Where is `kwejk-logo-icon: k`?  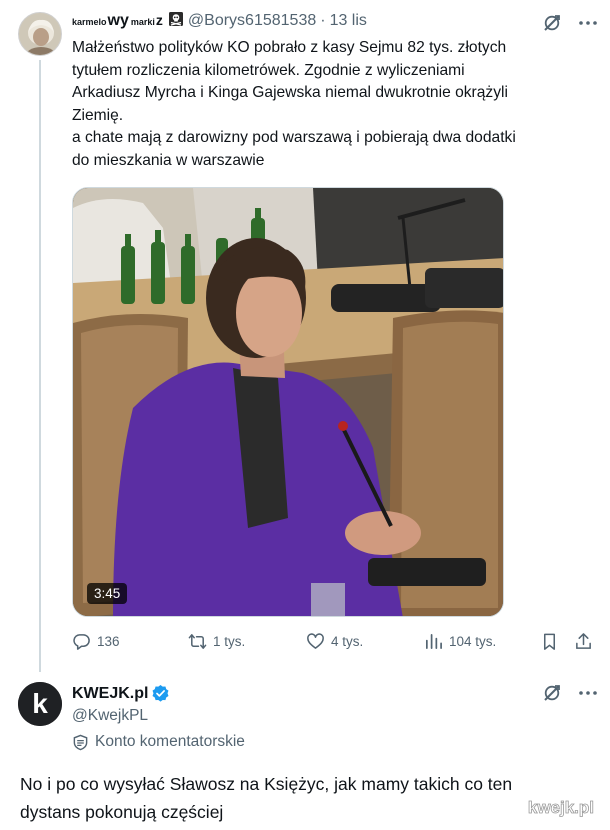
kwejk-logo-icon: k is located at coordinates (40, 704).